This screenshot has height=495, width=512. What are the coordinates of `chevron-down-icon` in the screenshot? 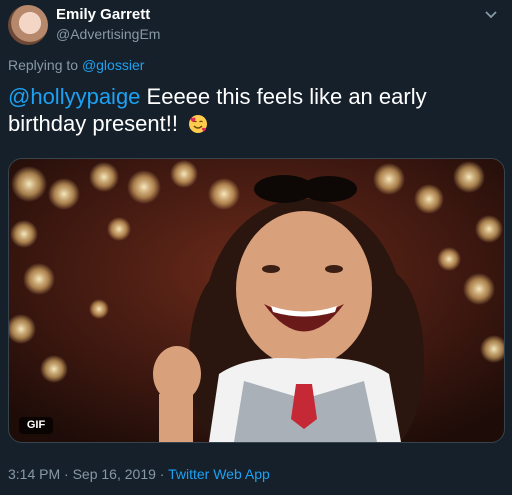 It's located at (491, 15).